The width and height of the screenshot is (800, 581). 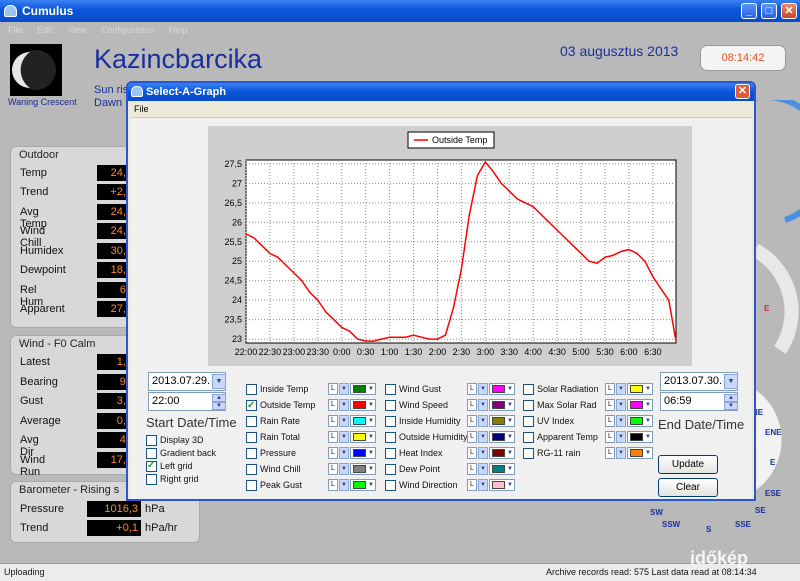 I want to click on end-time-up-icon: ▲, so click(x=731, y=398).